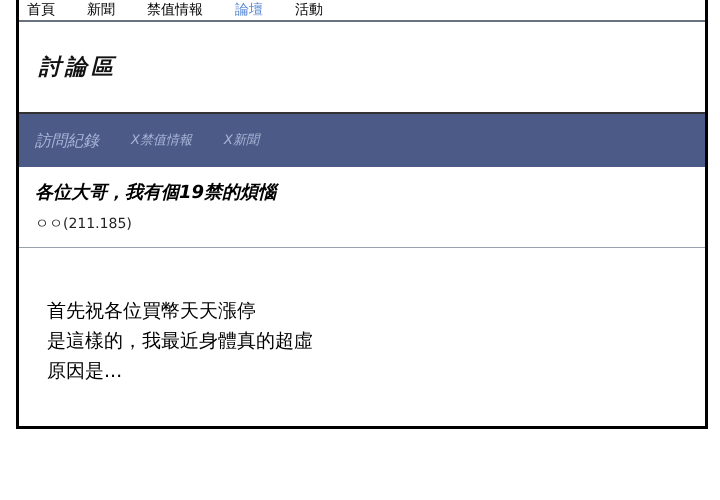  What do you see at coordinates (101, 10) in the screenshot?
I see `nav-link: 新聞` at bounding box center [101, 10].